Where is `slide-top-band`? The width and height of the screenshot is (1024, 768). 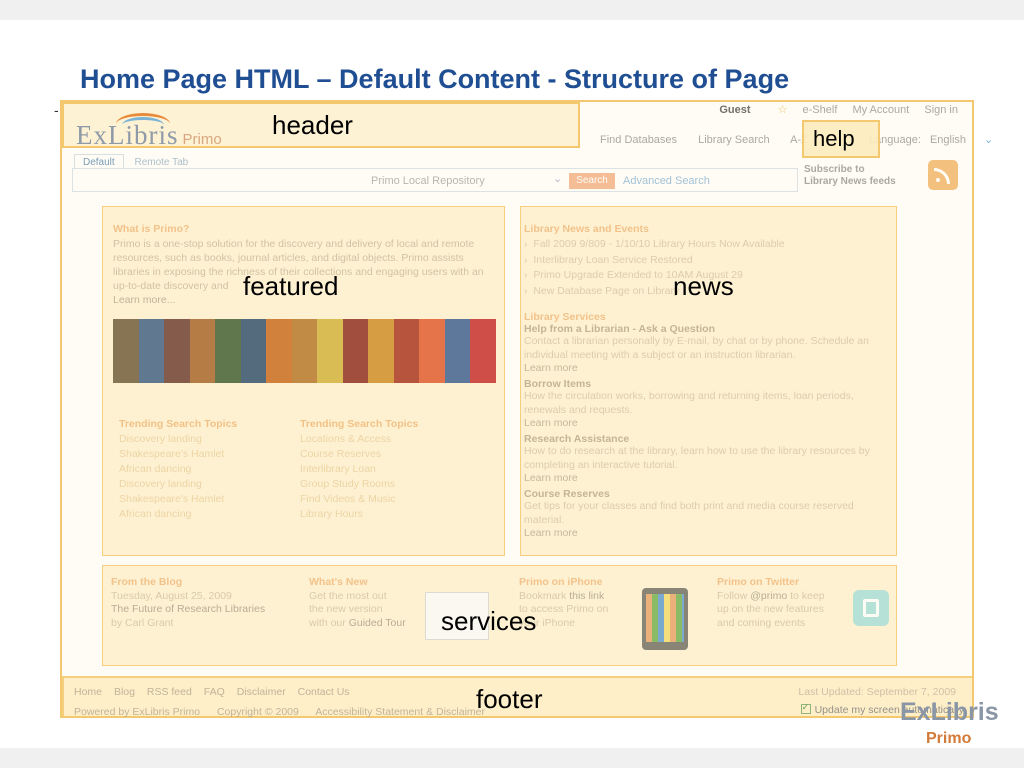
slide-top-band is located at coordinates (512, 10).